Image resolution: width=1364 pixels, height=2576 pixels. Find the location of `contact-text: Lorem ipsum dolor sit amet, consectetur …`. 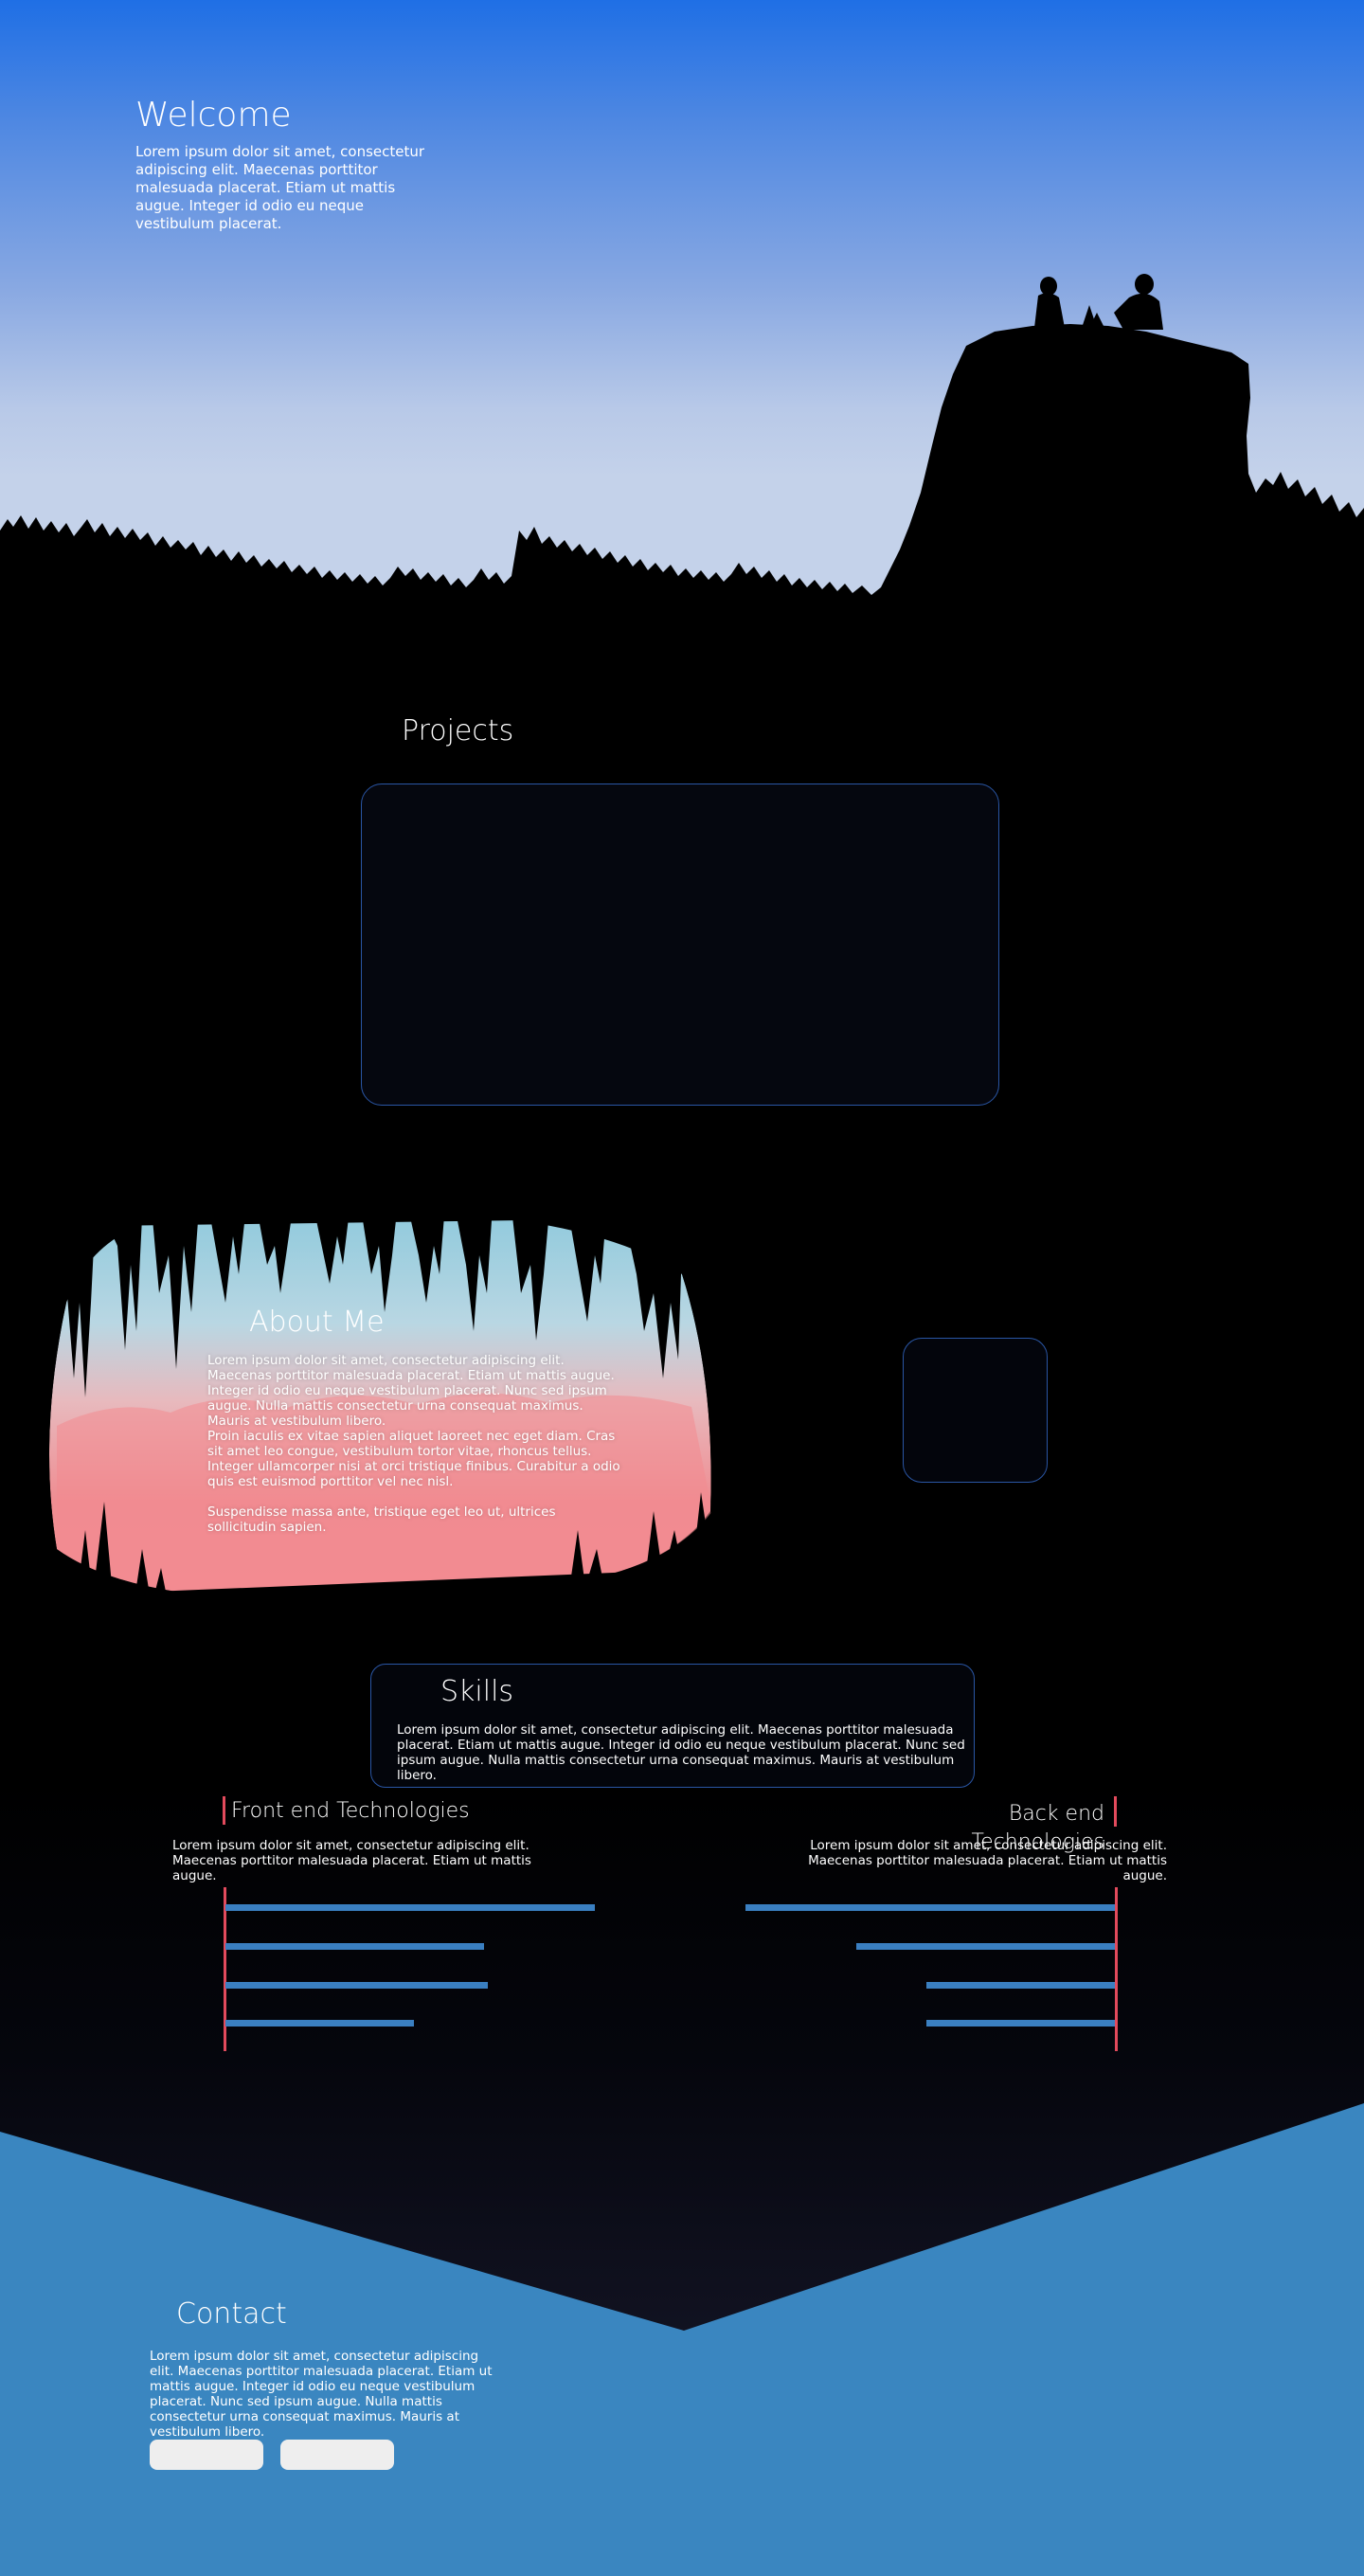

contact-text: Lorem ipsum dolor sit amet, consectetur … is located at coordinates (321, 2394).